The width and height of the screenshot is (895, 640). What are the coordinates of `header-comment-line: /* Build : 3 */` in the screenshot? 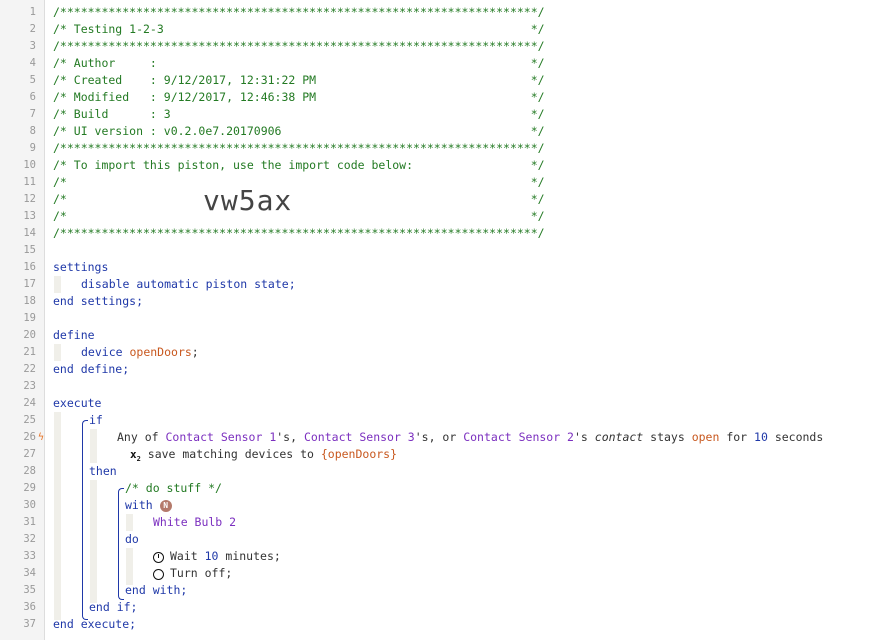 It's located at (299, 114).